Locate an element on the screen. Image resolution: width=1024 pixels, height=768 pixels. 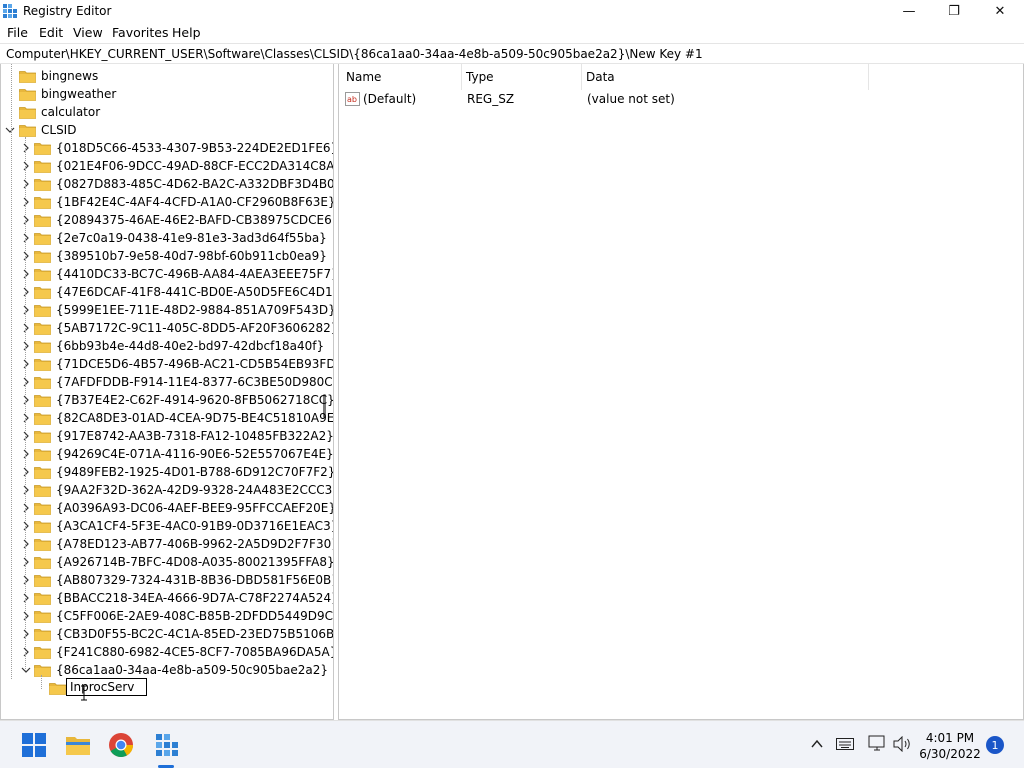
volume-icon is located at coordinates (902, 744).